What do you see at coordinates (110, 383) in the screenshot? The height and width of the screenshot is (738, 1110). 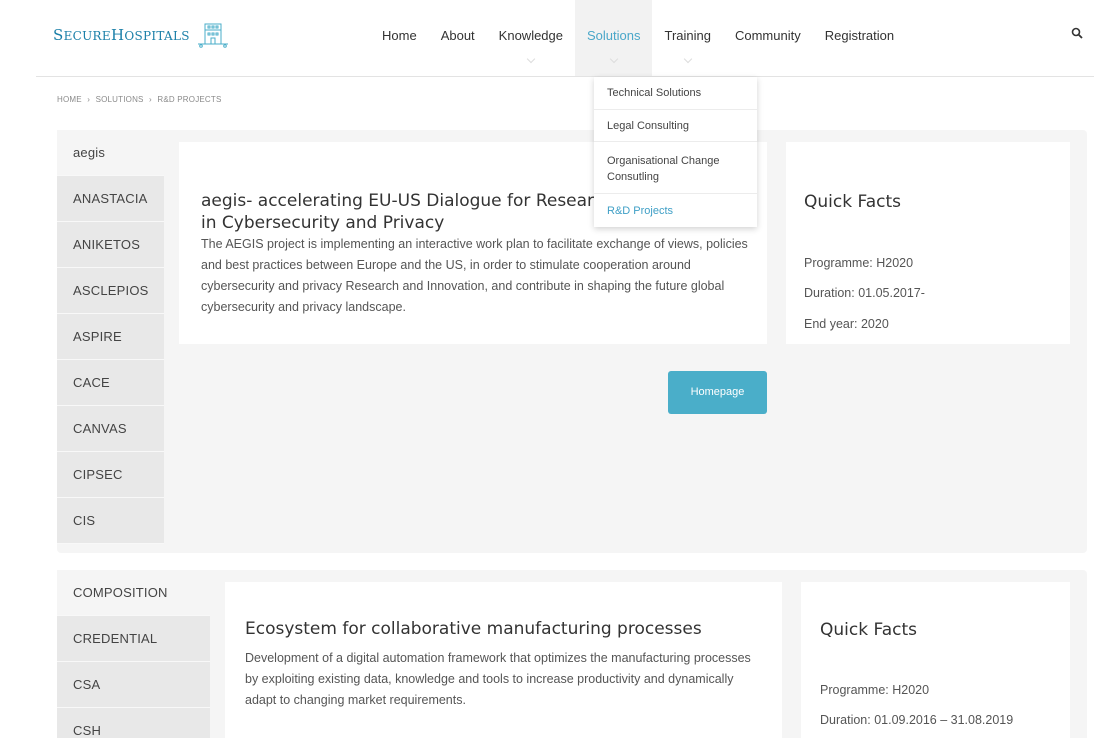 I see `project-tab-cace: CACE` at bounding box center [110, 383].